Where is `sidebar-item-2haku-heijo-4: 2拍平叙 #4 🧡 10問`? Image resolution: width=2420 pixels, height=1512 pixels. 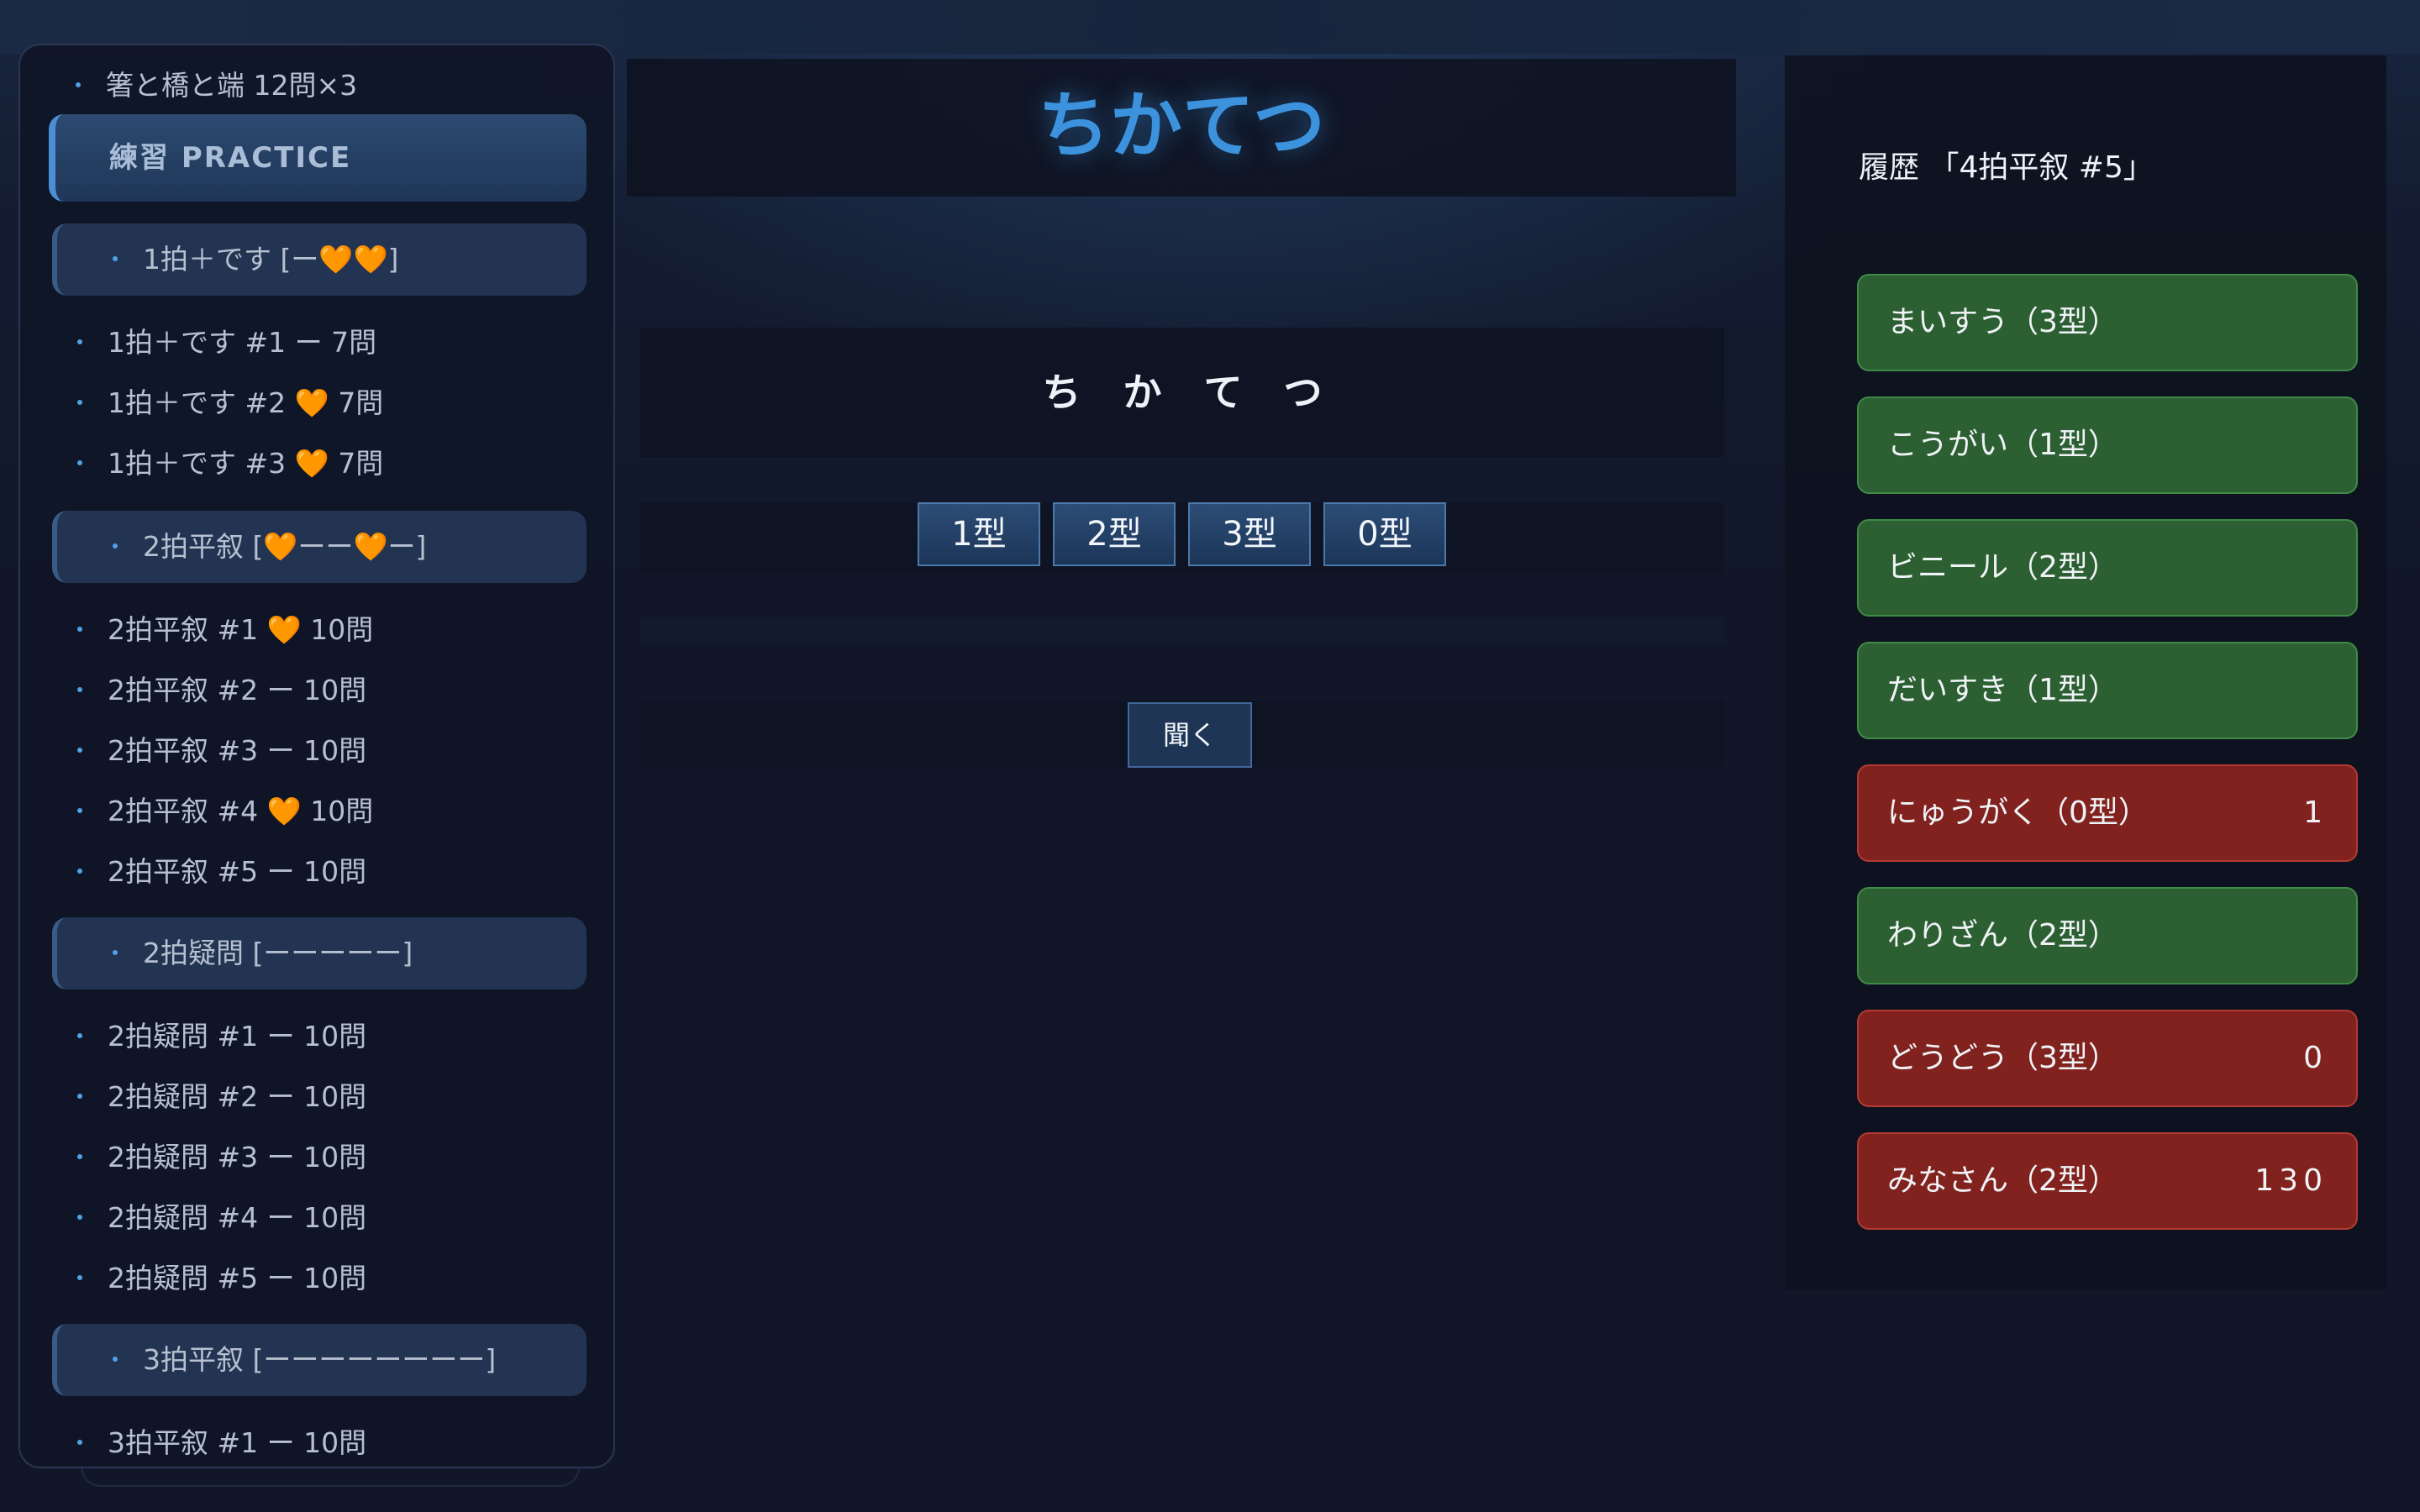 sidebar-item-2haku-heijo-4: 2拍平叙 #4 🧡 10問 is located at coordinates (225, 811).